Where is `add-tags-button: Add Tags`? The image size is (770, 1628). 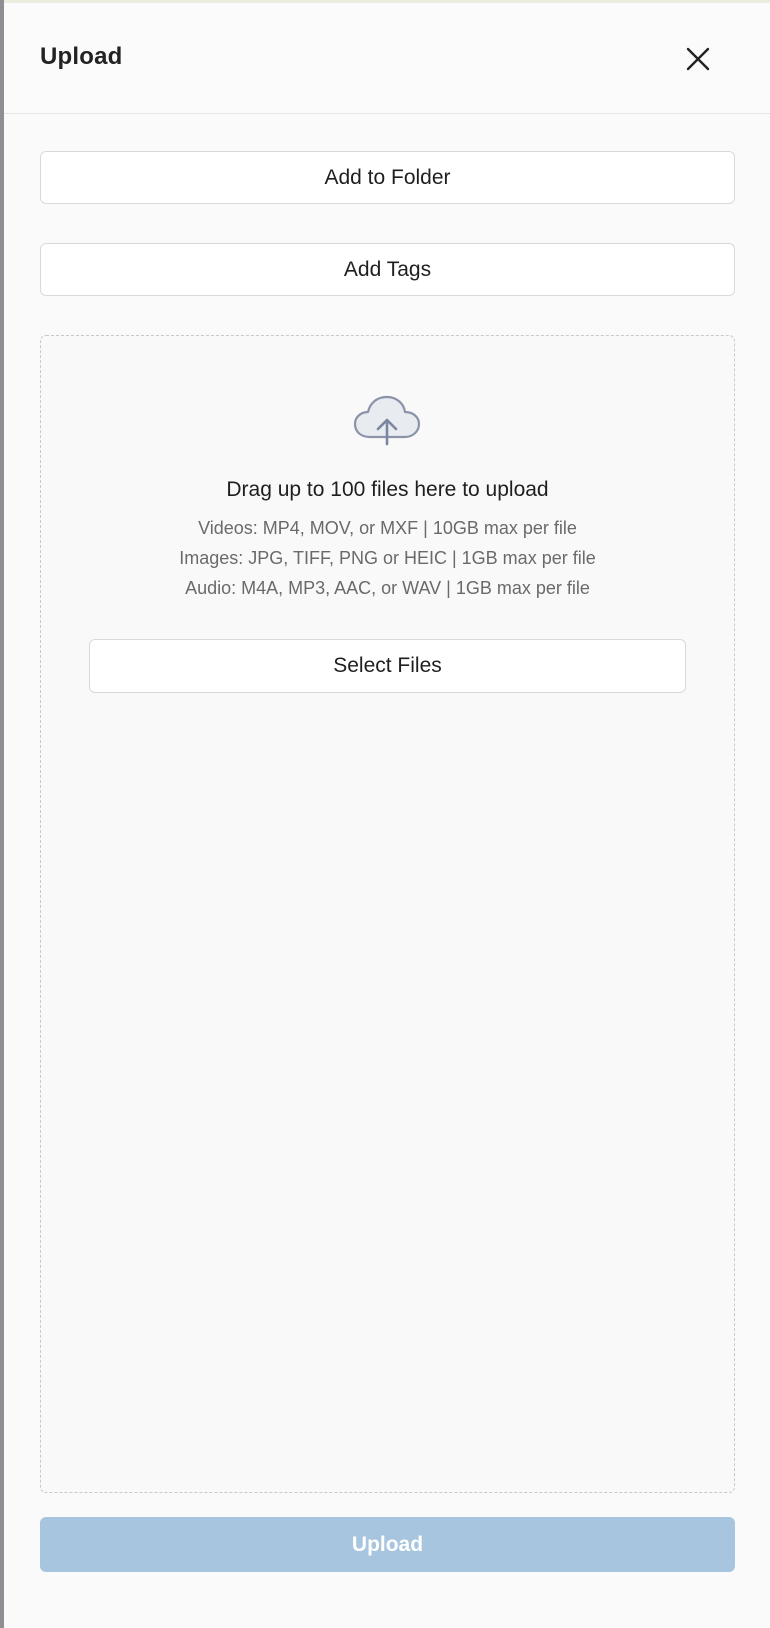 add-tags-button: Add Tags is located at coordinates (387, 269).